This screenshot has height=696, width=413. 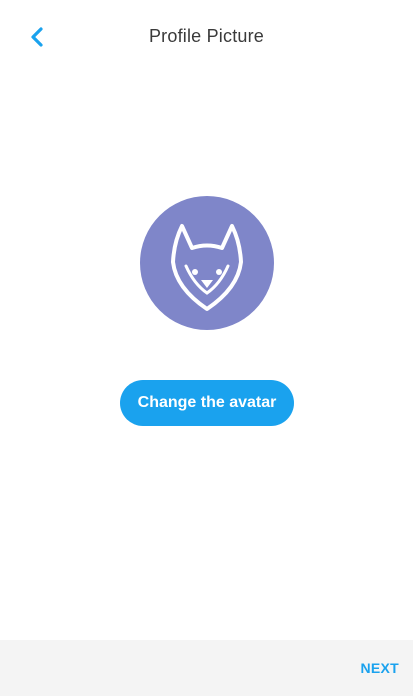 I want to click on next-button: NEXT, so click(x=379, y=668).